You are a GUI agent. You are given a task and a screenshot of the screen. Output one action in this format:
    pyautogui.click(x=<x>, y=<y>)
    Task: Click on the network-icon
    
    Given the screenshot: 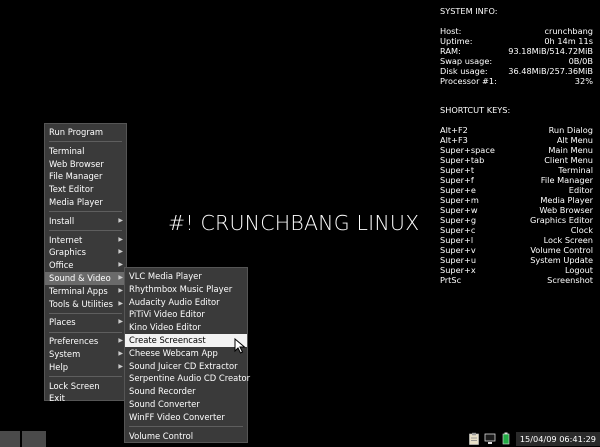 What is the action you would take?
    pyautogui.click(x=490, y=438)
    